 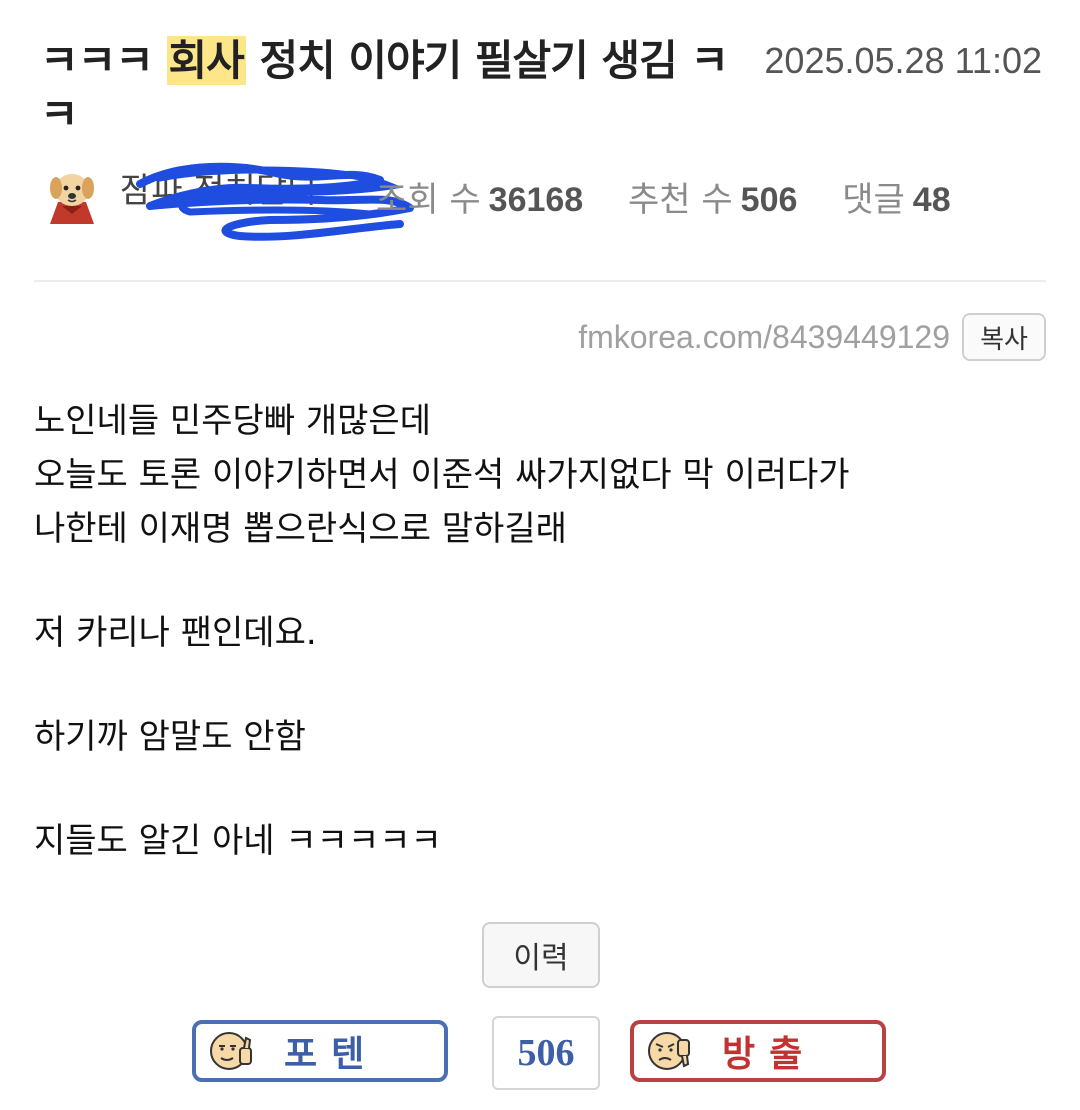 I want to click on divider, so click(x=540, y=281).